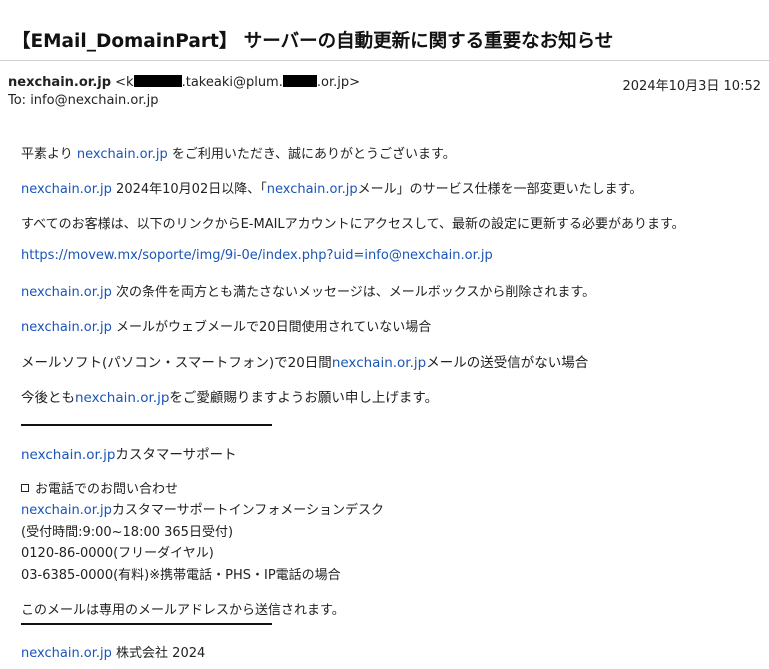  What do you see at coordinates (181, 575) in the screenshot?
I see `paid-dial-line: 03-6385-0000(有料)※携帯電話・PHS・IP電話の場合` at bounding box center [181, 575].